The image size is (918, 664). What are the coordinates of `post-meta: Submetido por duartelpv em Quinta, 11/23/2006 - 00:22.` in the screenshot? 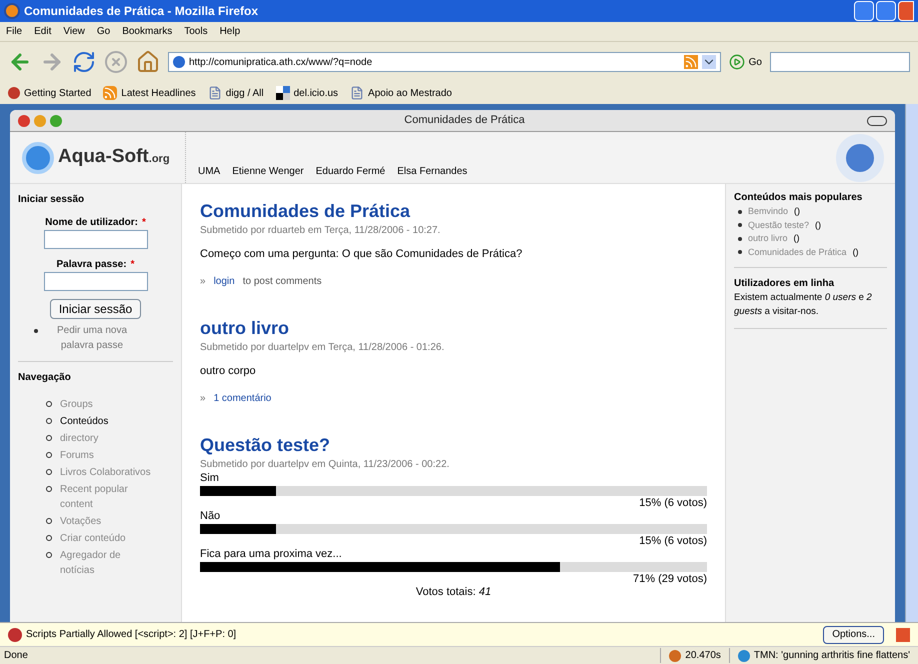 It's located at (325, 465).